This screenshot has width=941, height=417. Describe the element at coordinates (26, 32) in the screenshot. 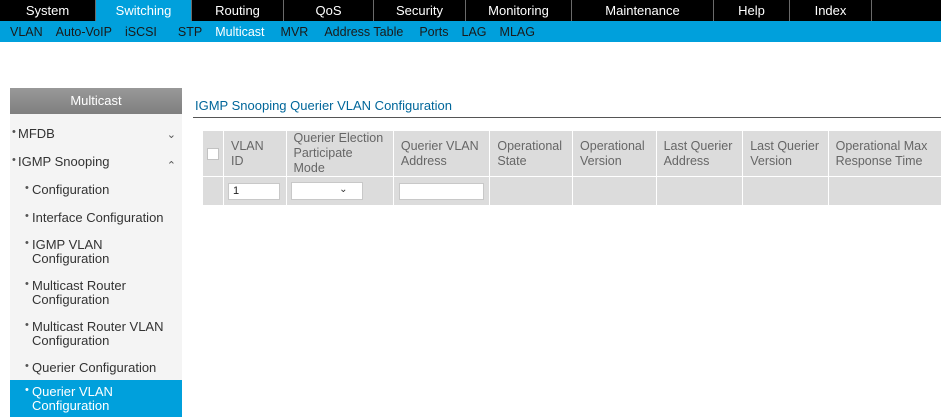

I see `subnav-vlan: VLAN` at that location.